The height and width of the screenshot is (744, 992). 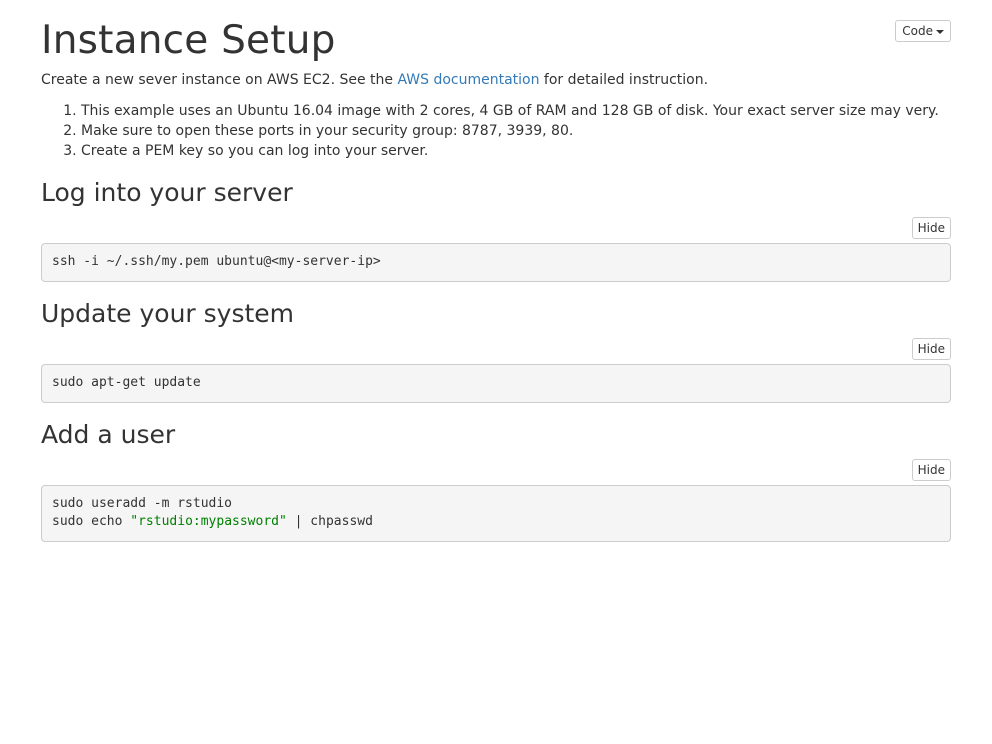 I want to click on aws-documentation-link: AWS documentation, so click(x=468, y=80).